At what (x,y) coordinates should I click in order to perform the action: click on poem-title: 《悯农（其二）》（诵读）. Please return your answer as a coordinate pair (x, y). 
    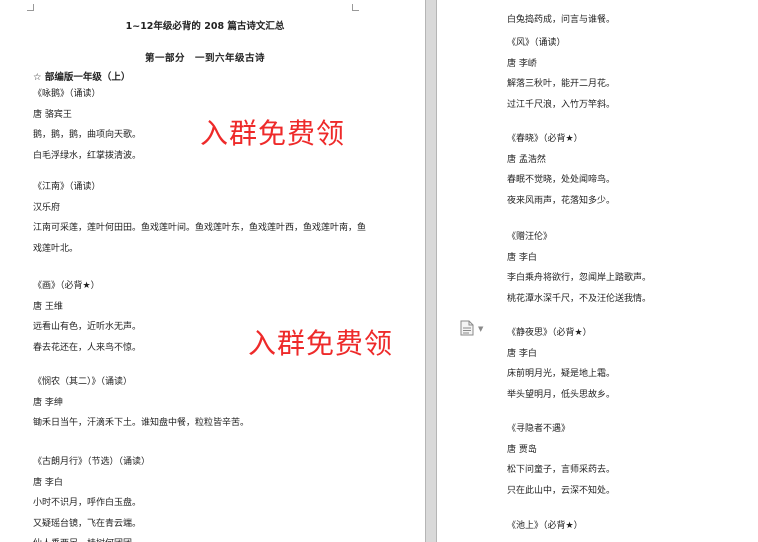
    Looking at the image, I should click on (83, 382).